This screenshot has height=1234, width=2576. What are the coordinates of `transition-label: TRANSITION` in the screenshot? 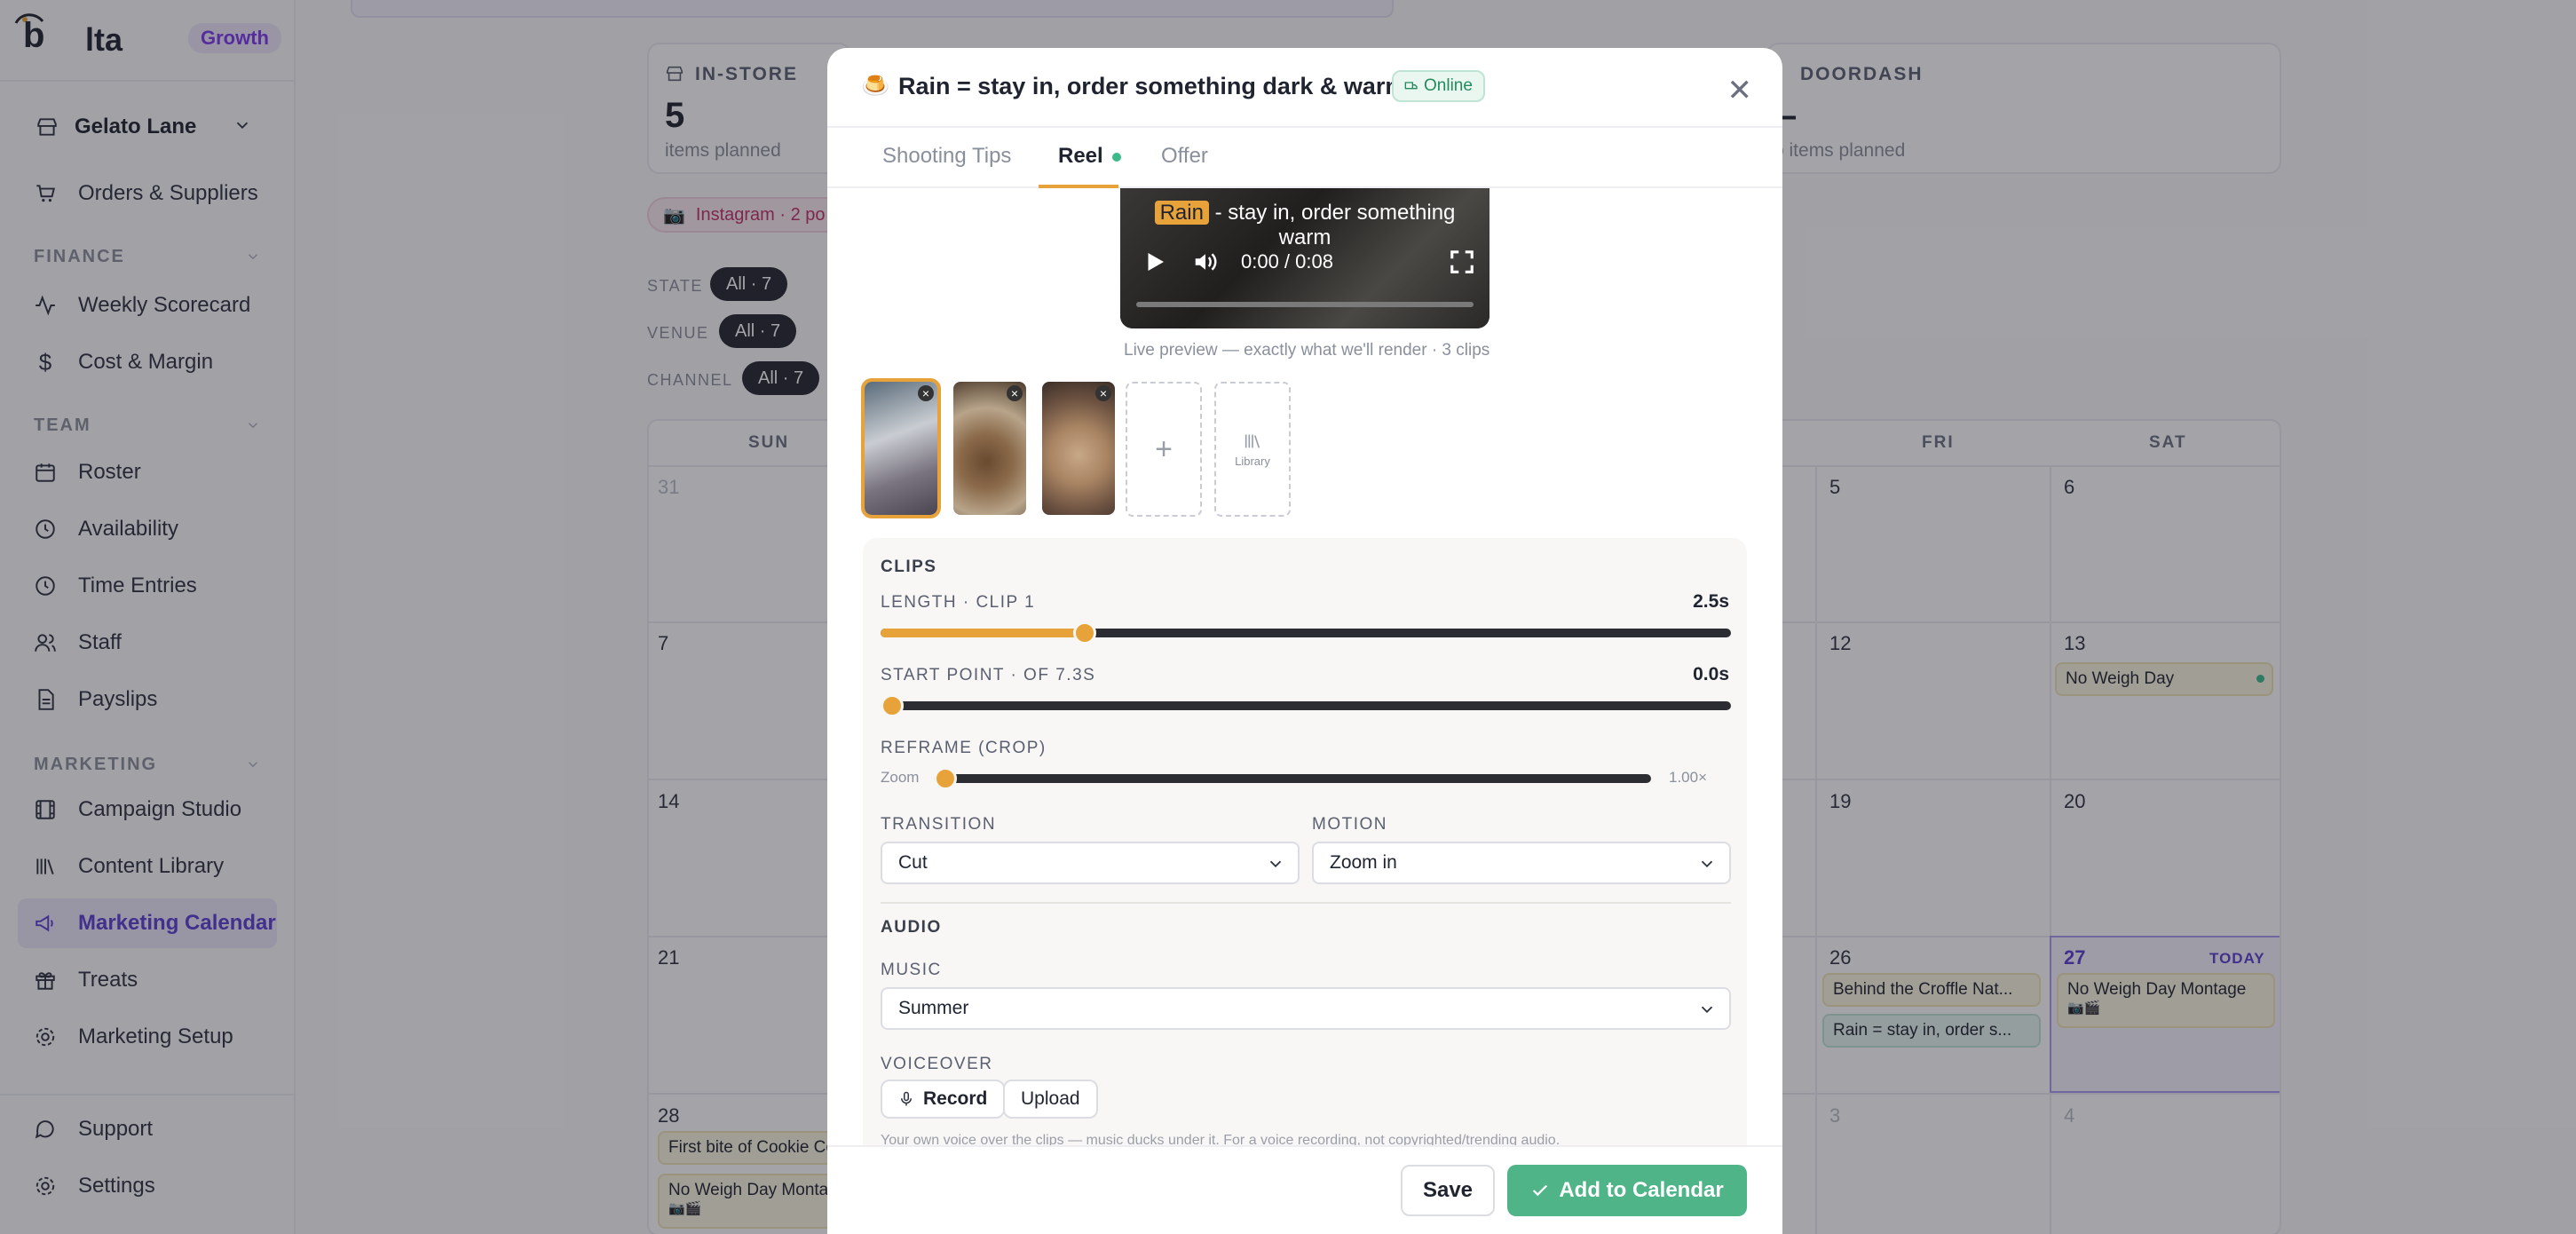 It's located at (939, 824).